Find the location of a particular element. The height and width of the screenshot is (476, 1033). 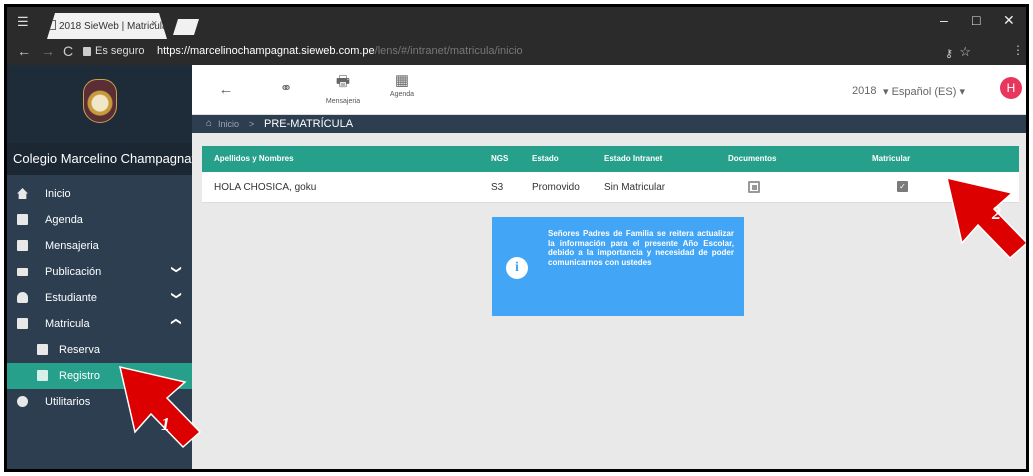

minimize-button: – is located at coordinates (944, 20).